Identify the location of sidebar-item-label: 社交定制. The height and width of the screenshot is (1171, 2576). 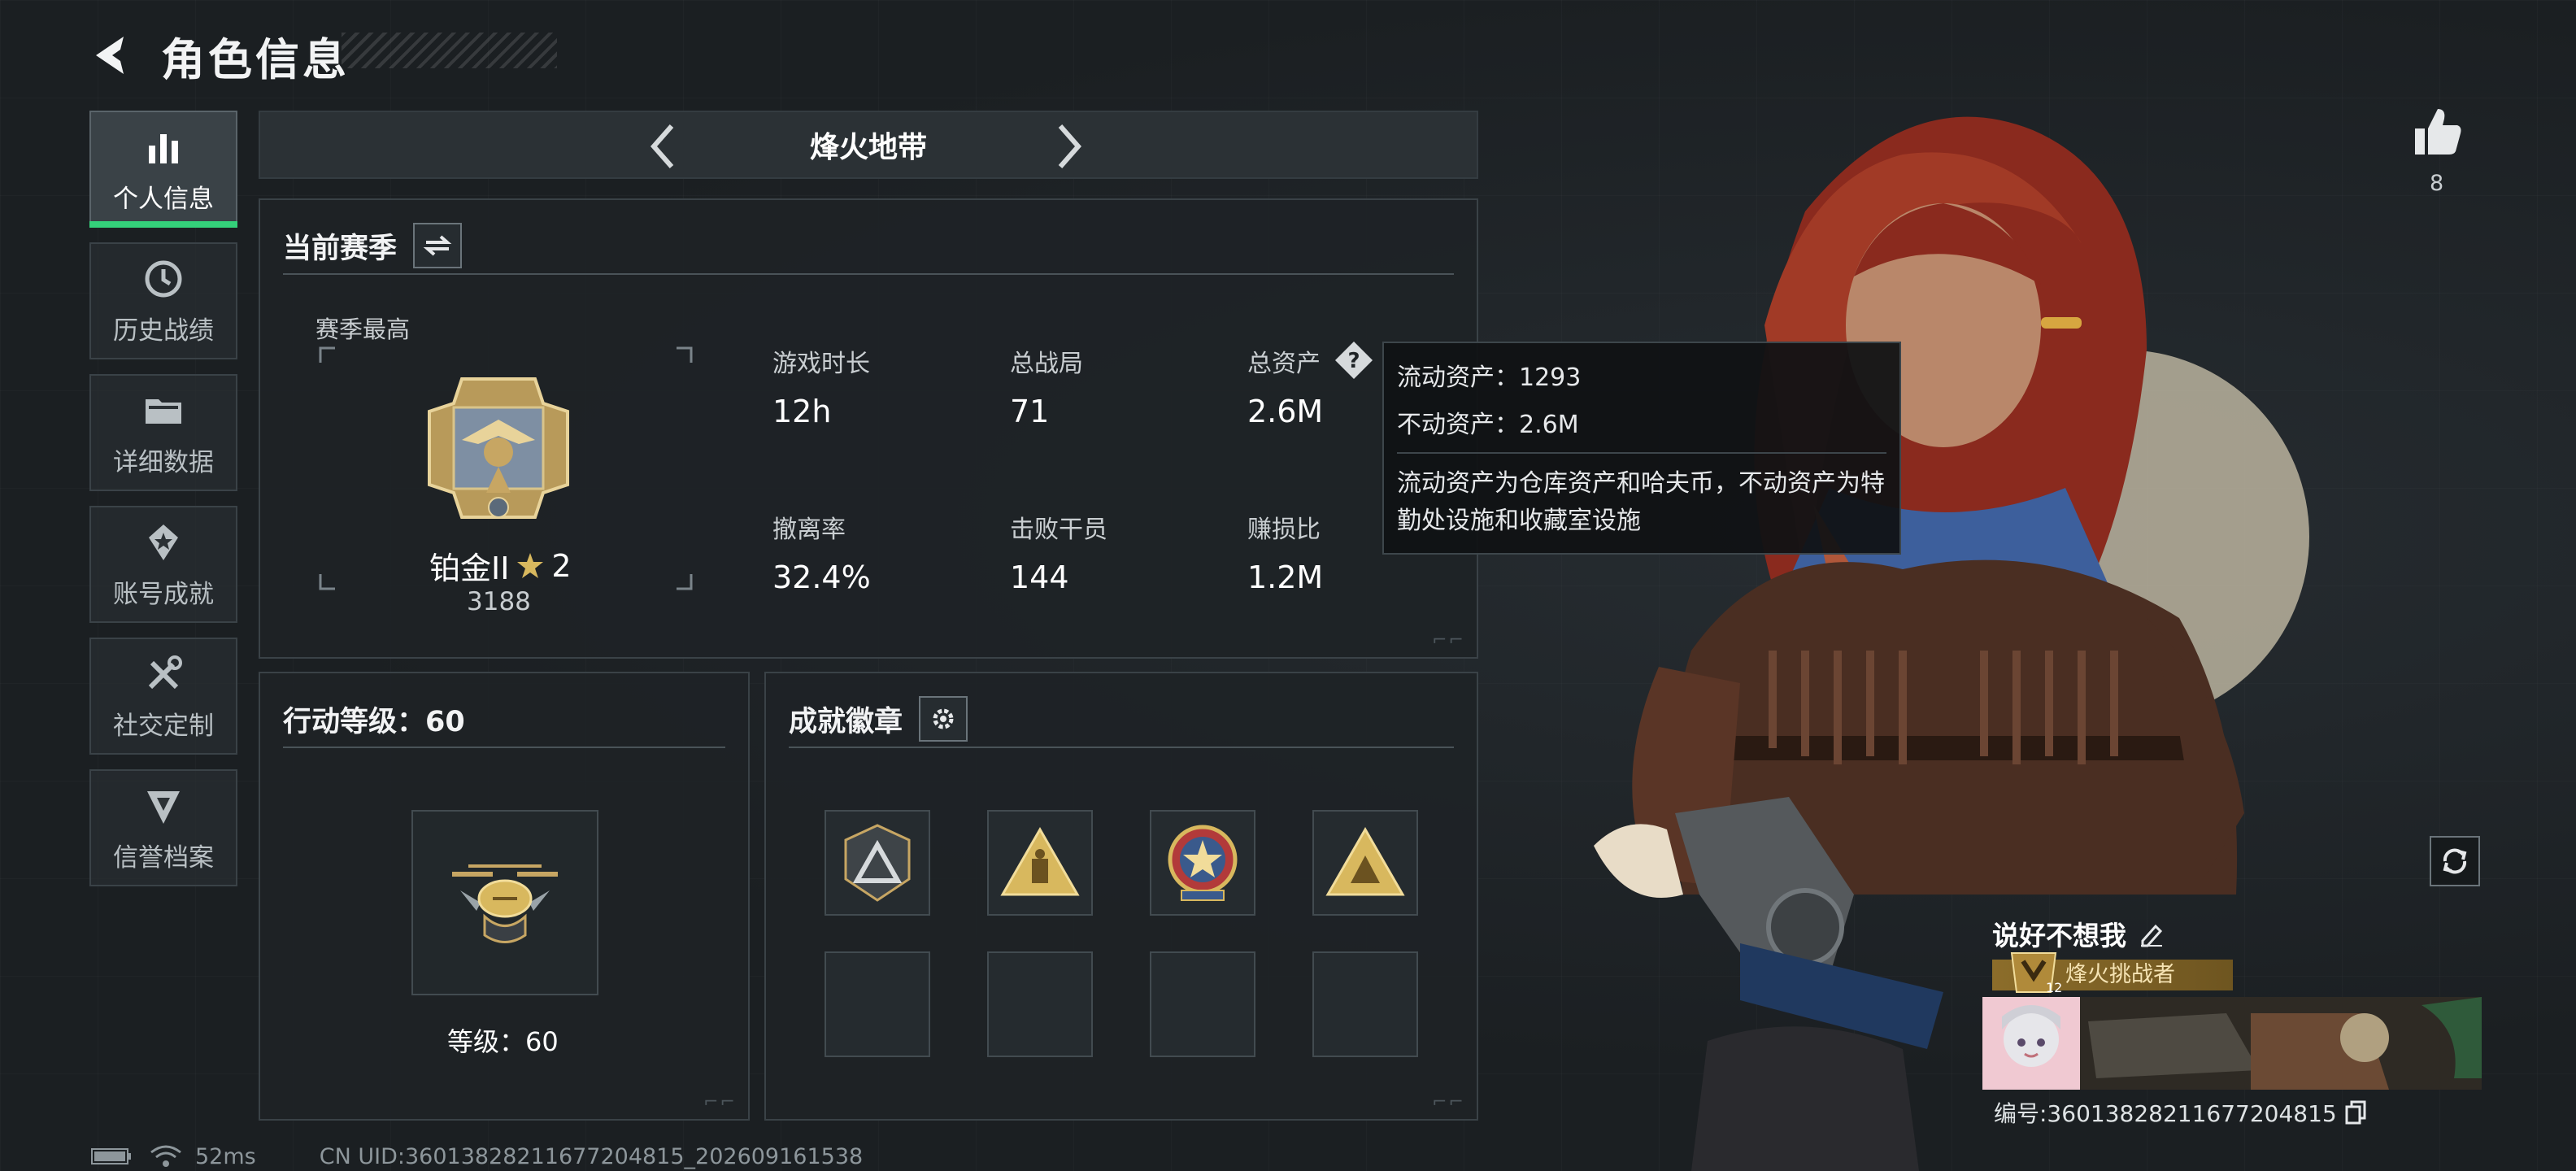
(164, 726).